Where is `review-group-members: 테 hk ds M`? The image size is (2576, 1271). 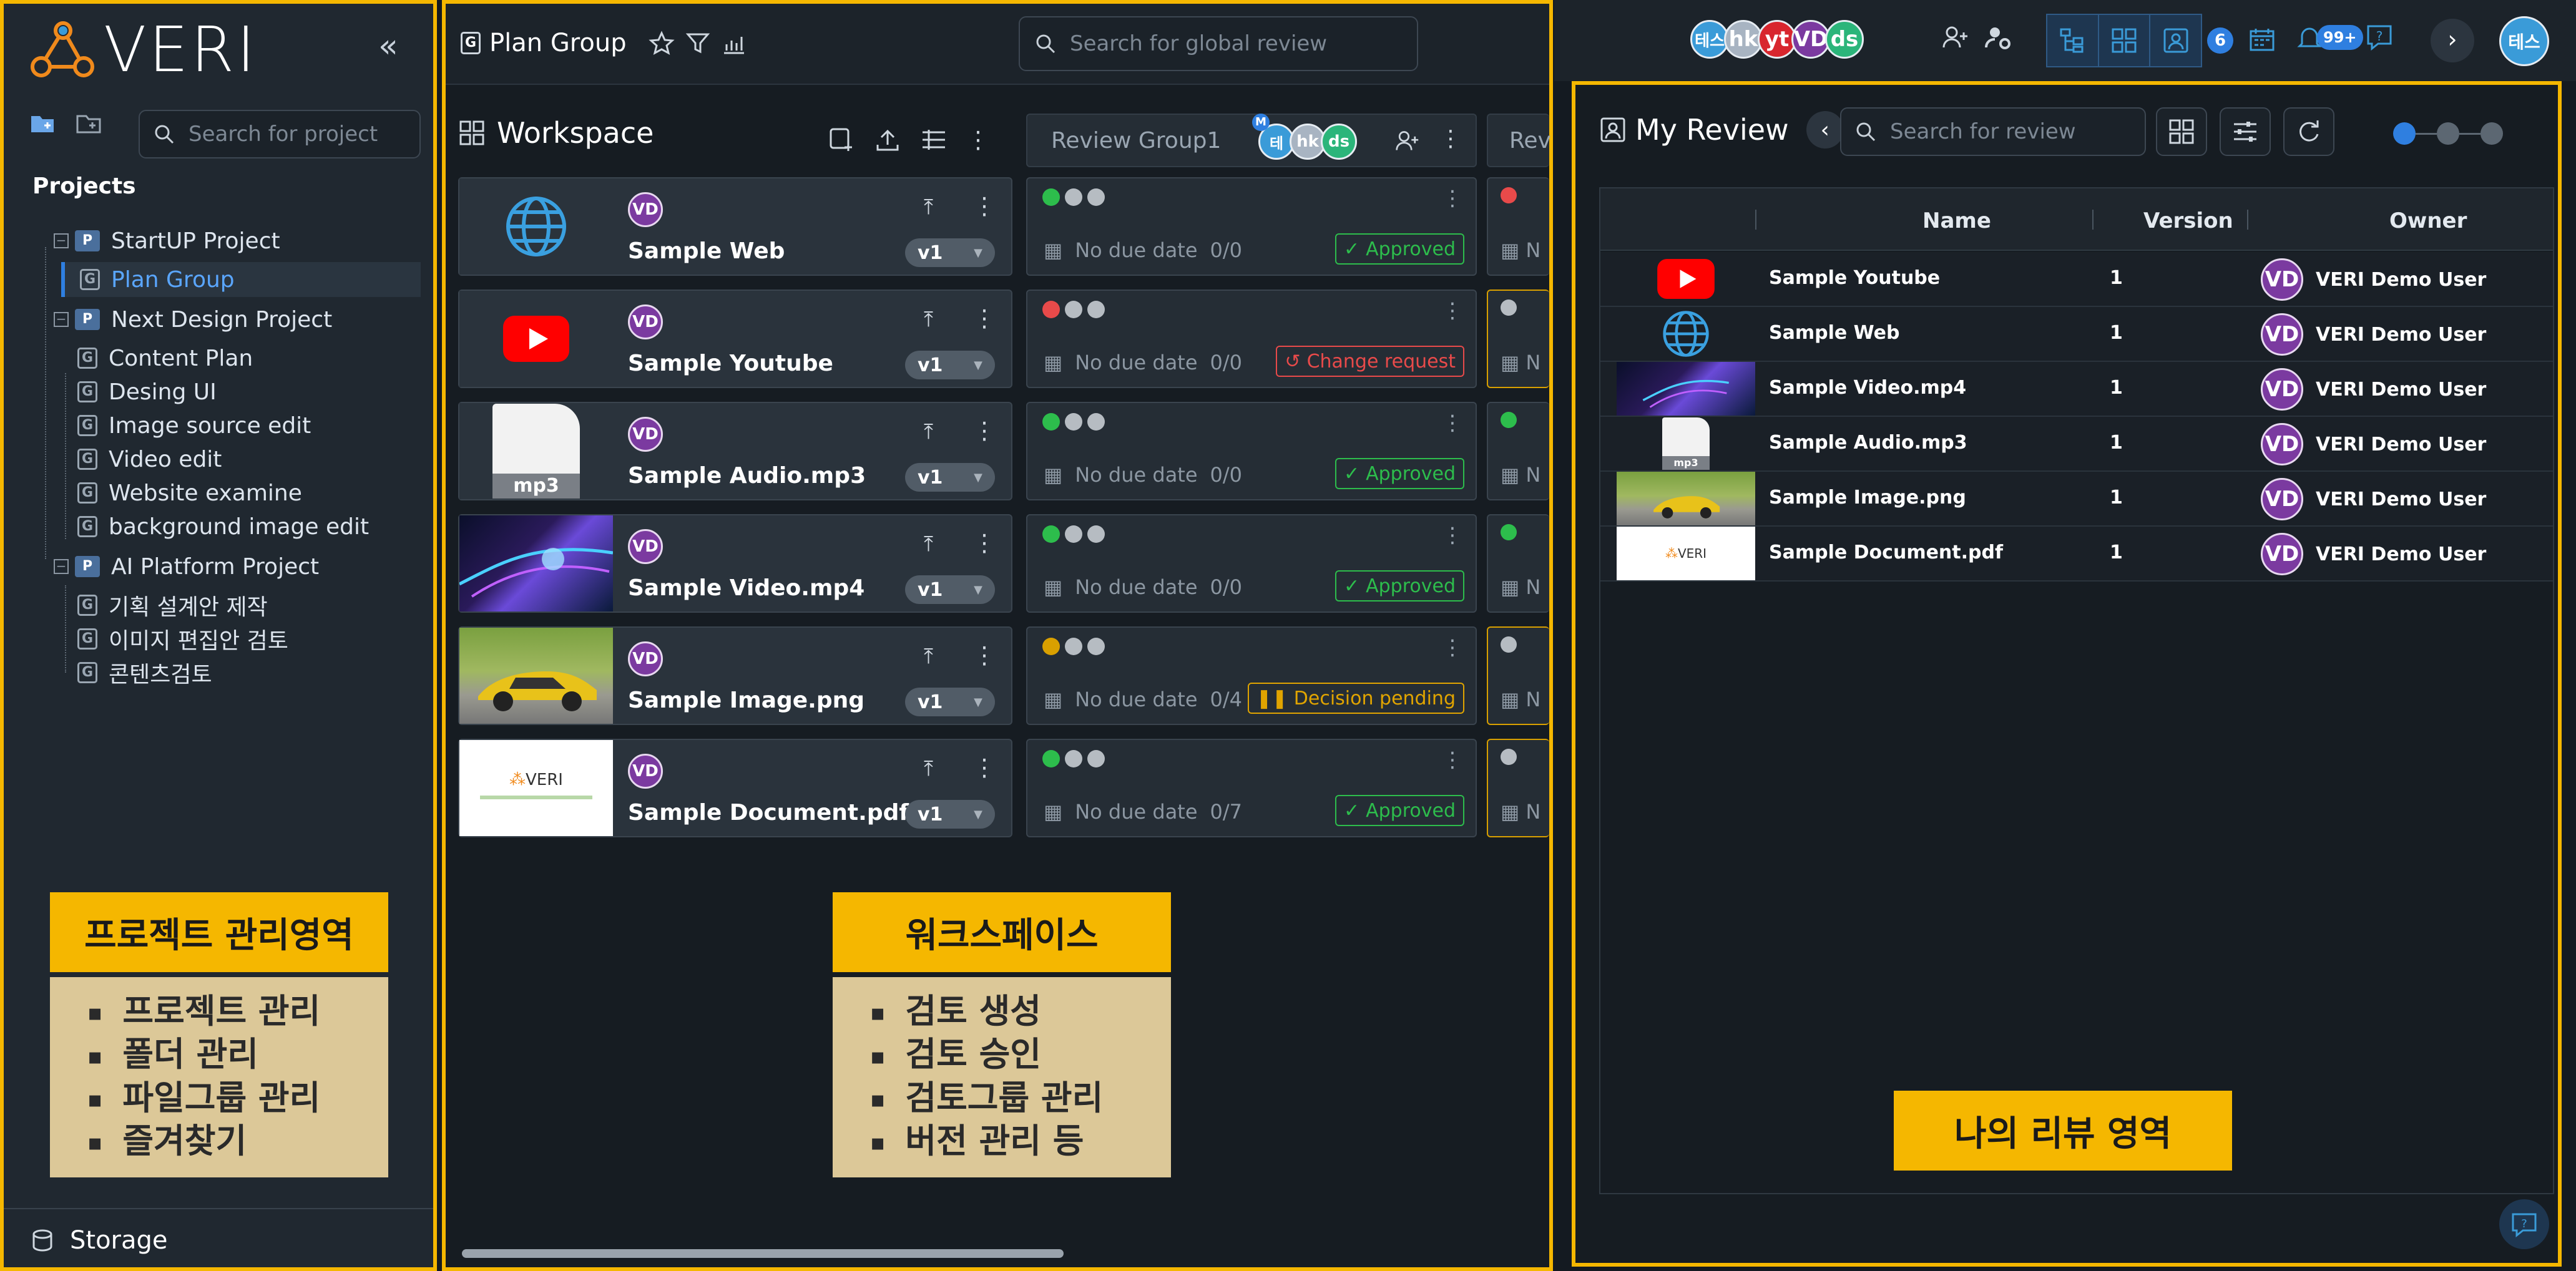
review-group-members: 테 hk ds M is located at coordinates (1304, 137).